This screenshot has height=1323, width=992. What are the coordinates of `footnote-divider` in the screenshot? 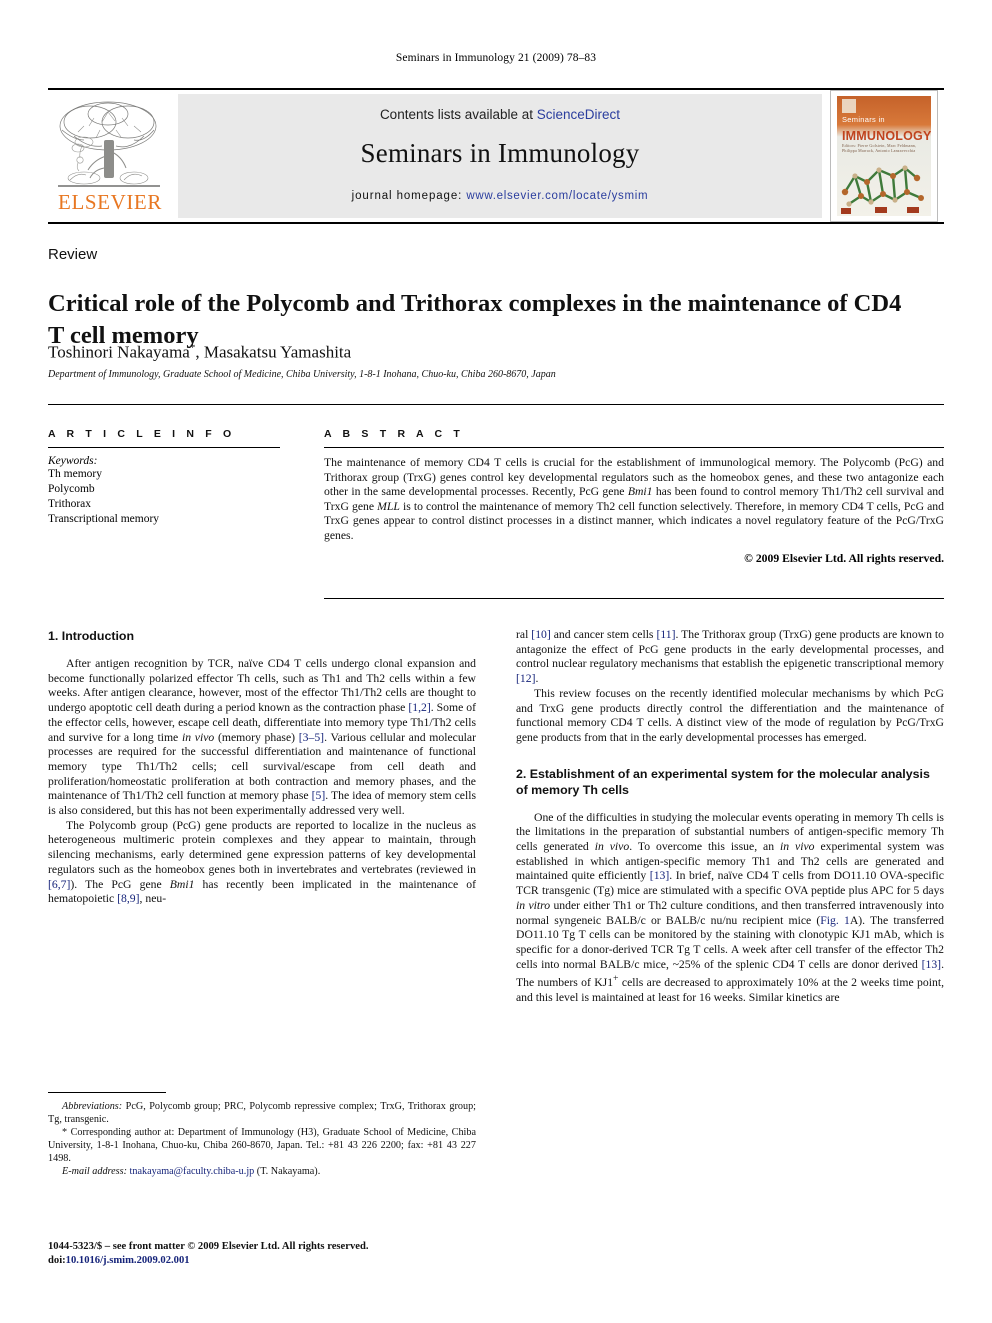 It's located at (107, 1092).